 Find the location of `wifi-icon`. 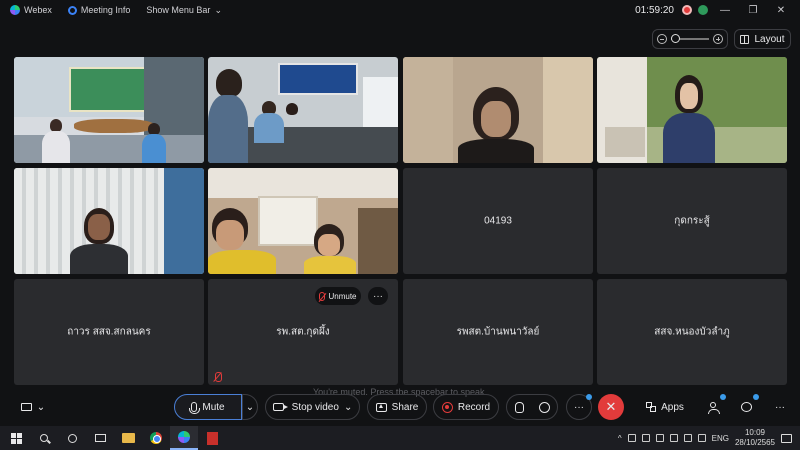

wifi-icon is located at coordinates (659, 438).